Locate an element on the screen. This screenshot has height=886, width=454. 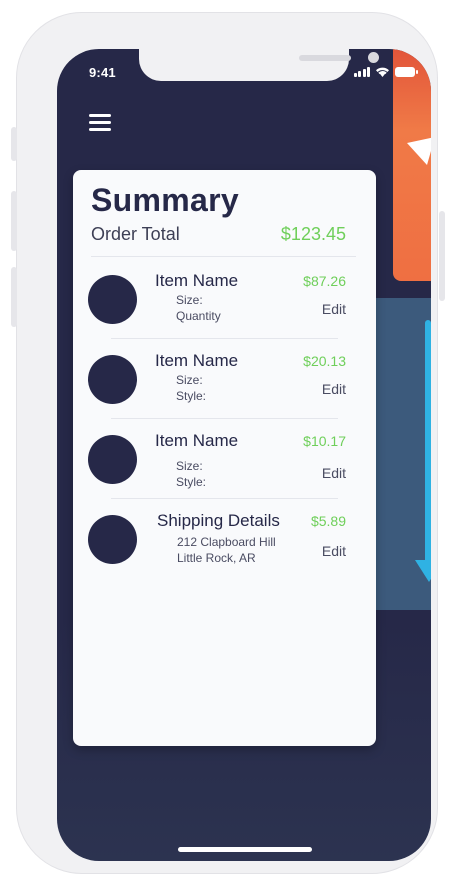
shipping-address-line2: Little Rock, AR is located at coordinates (216, 558).